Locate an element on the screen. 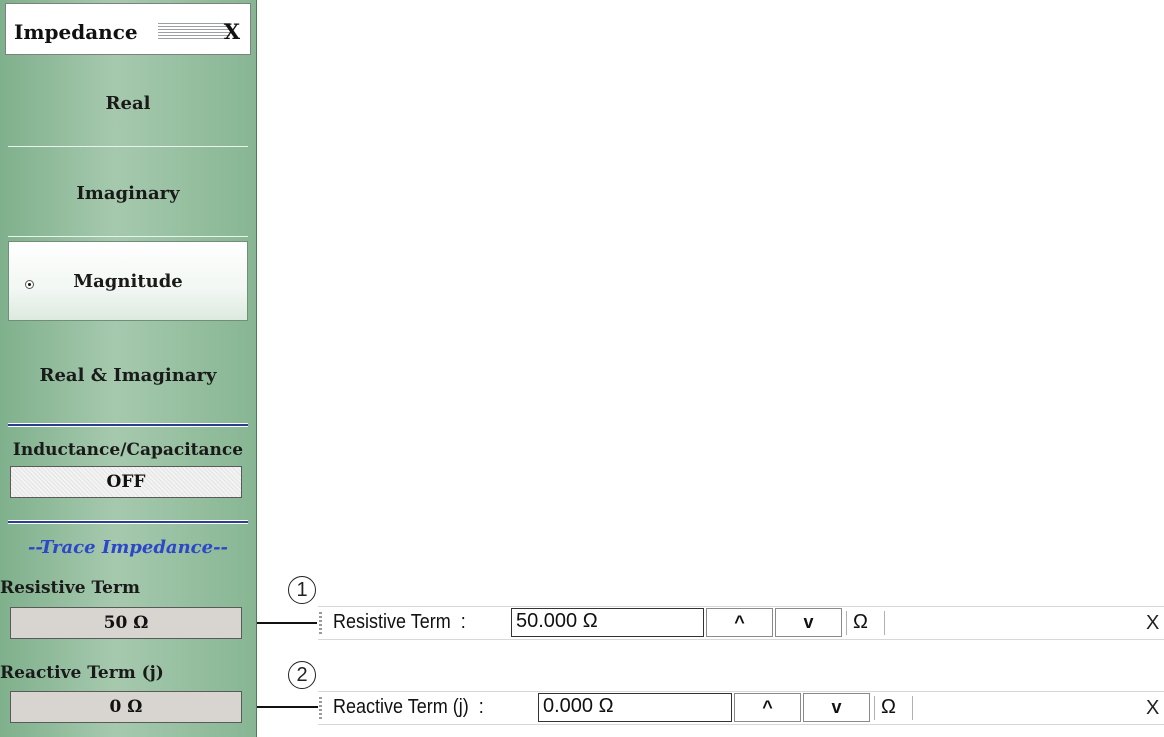  real-imaginary-button-label: Real & Imaginary is located at coordinates (128, 375).